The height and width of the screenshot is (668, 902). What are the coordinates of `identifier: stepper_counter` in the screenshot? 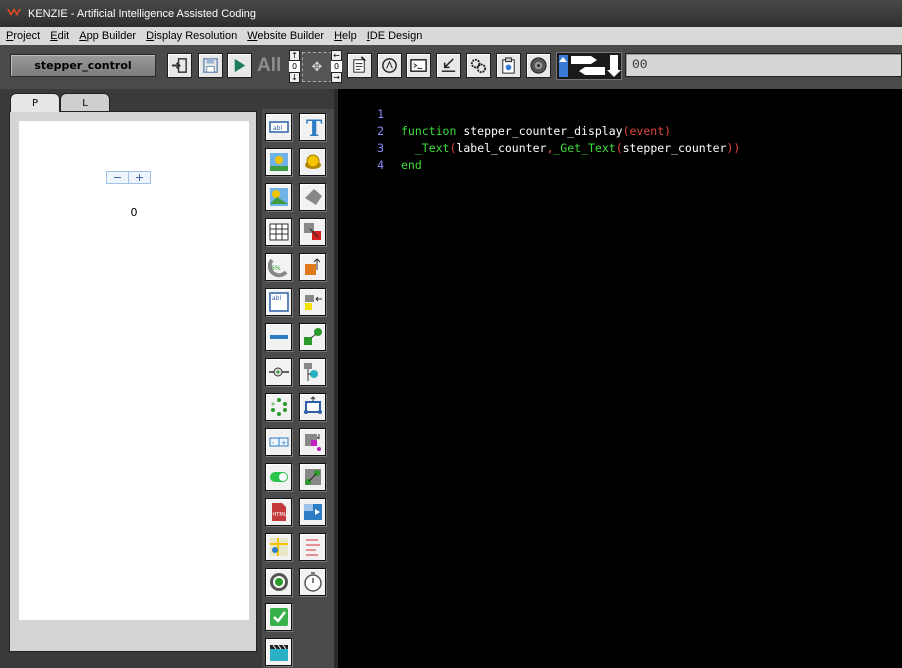 It's located at (674, 148).